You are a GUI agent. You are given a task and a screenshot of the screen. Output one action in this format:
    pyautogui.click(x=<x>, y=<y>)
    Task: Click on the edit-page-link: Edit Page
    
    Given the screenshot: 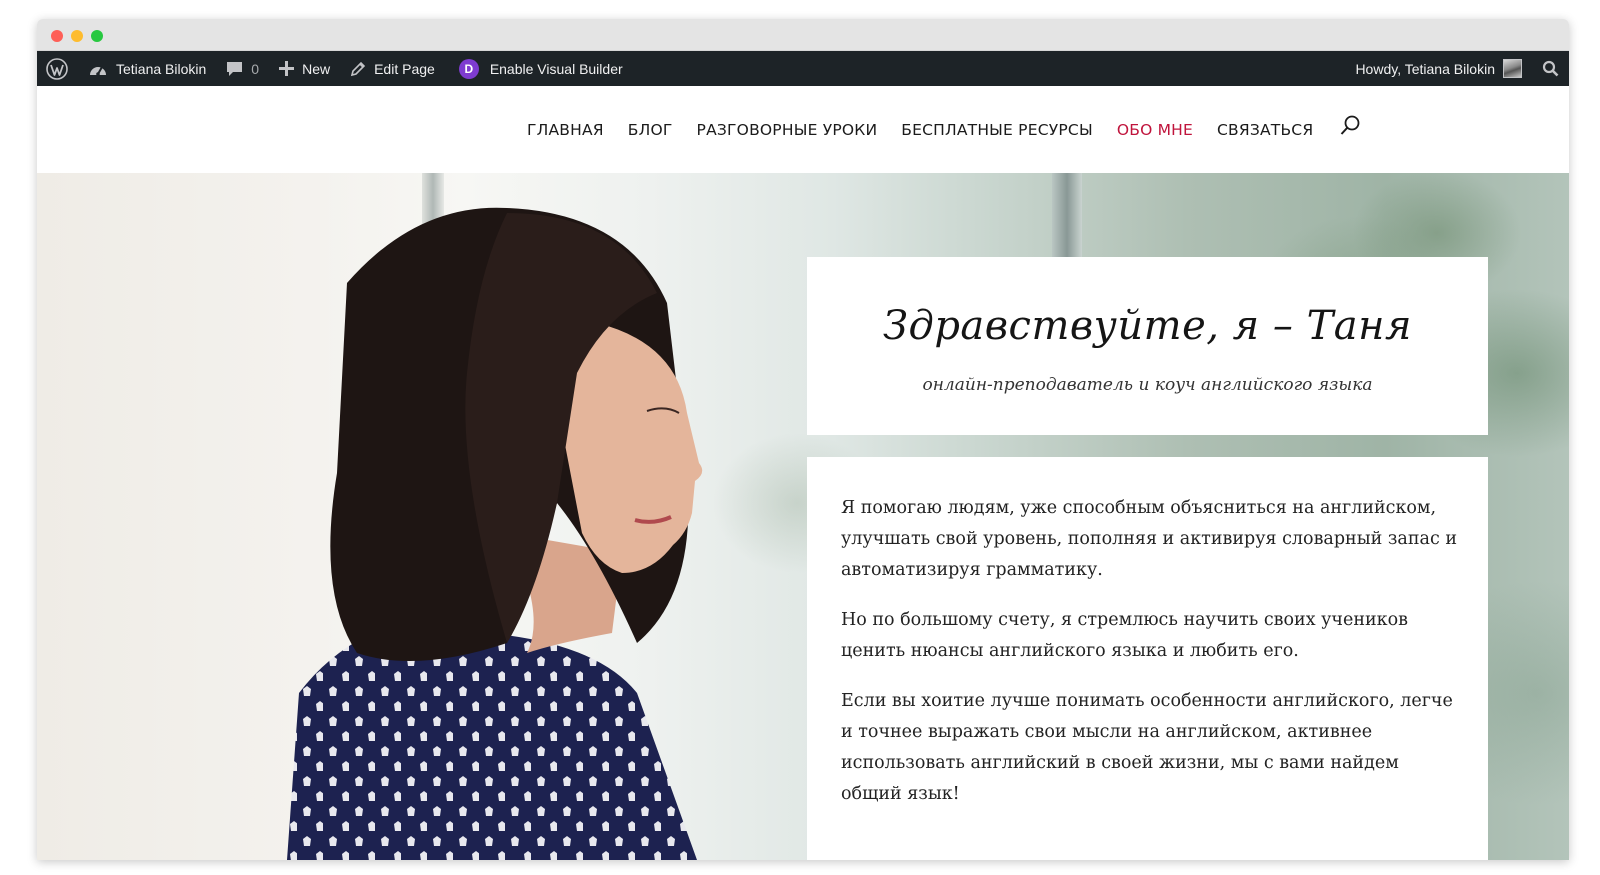 What is the action you would take?
    pyautogui.click(x=392, y=68)
    